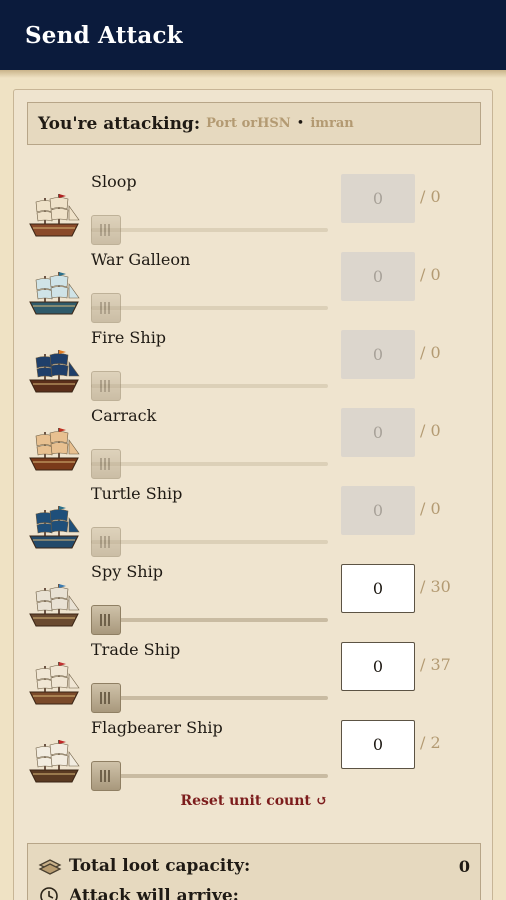  Describe the element at coordinates (254, 441) in the screenshot. I see `unit-row: Carrack / 0` at that location.